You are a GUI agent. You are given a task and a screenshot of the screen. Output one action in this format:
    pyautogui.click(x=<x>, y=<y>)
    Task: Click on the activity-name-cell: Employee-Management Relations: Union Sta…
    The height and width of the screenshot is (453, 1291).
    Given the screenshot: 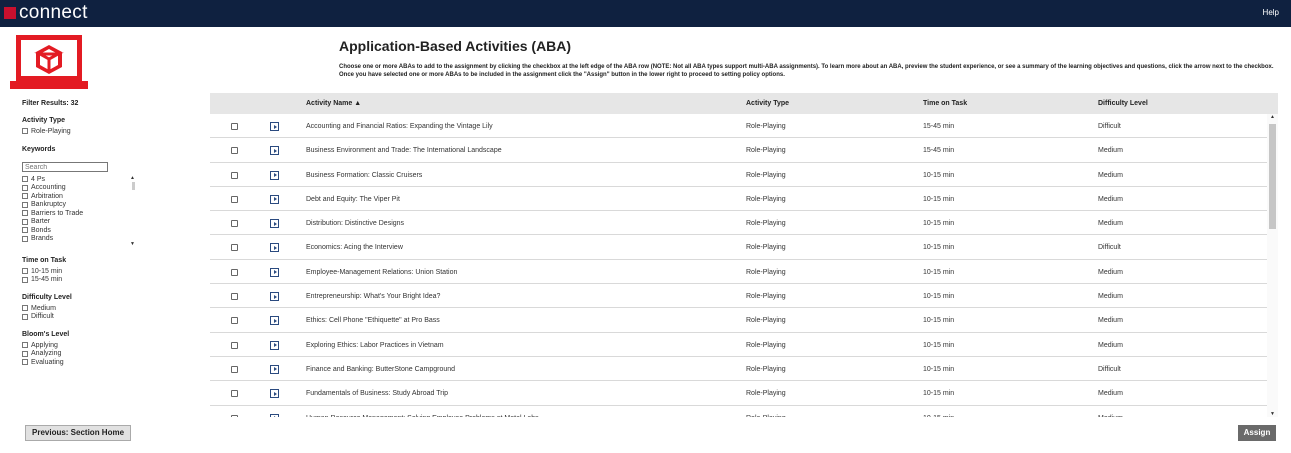 What is the action you would take?
    pyautogui.click(x=382, y=272)
    